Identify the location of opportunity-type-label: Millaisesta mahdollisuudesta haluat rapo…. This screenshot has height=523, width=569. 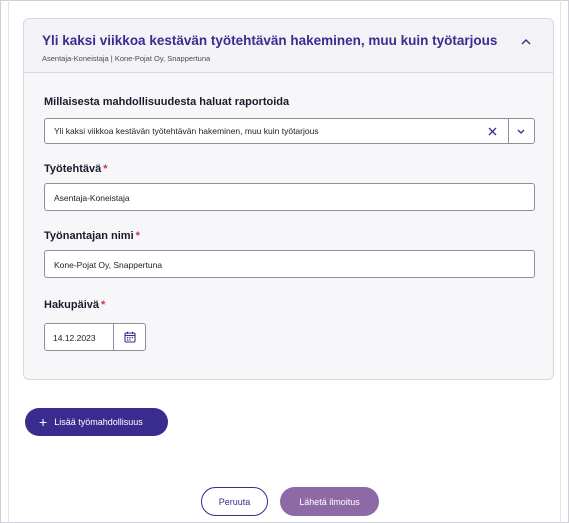
(167, 102).